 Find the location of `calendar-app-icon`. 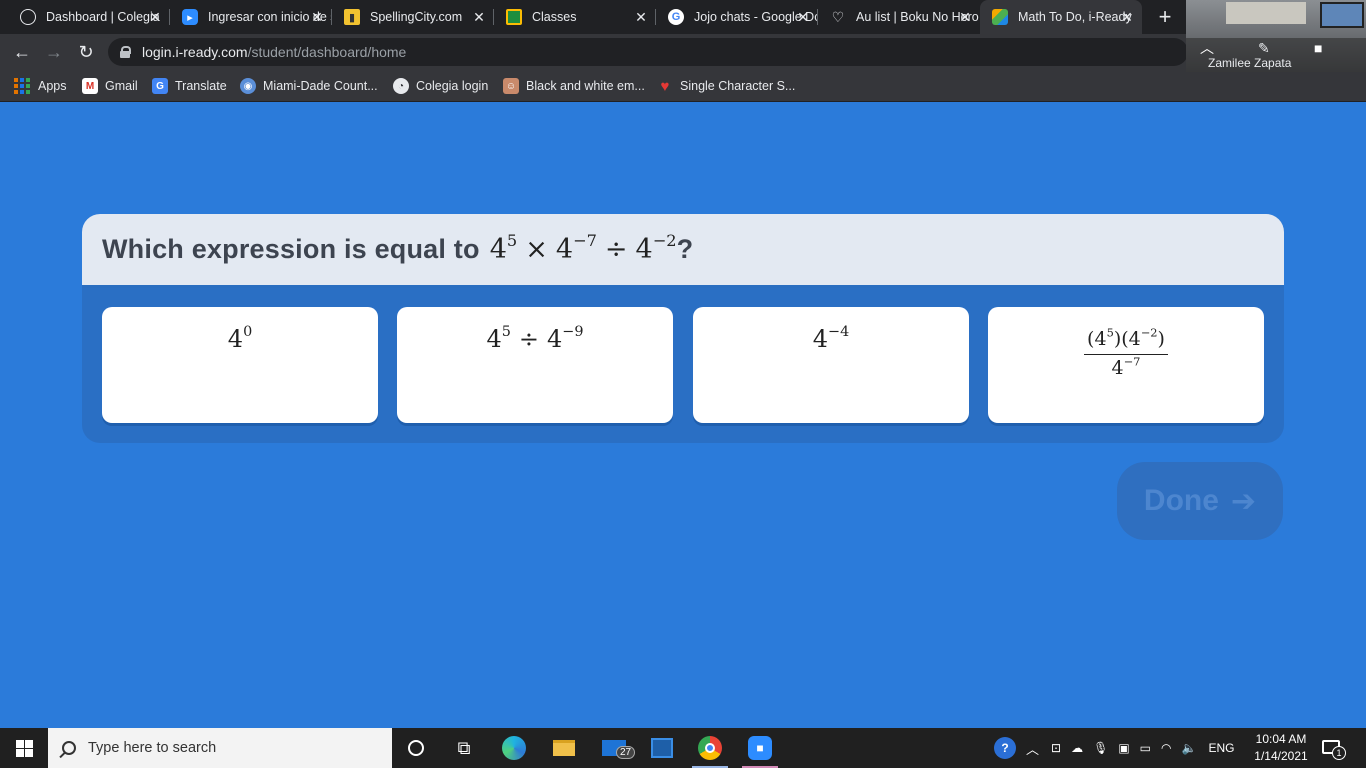

calendar-app-icon is located at coordinates (662, 748).